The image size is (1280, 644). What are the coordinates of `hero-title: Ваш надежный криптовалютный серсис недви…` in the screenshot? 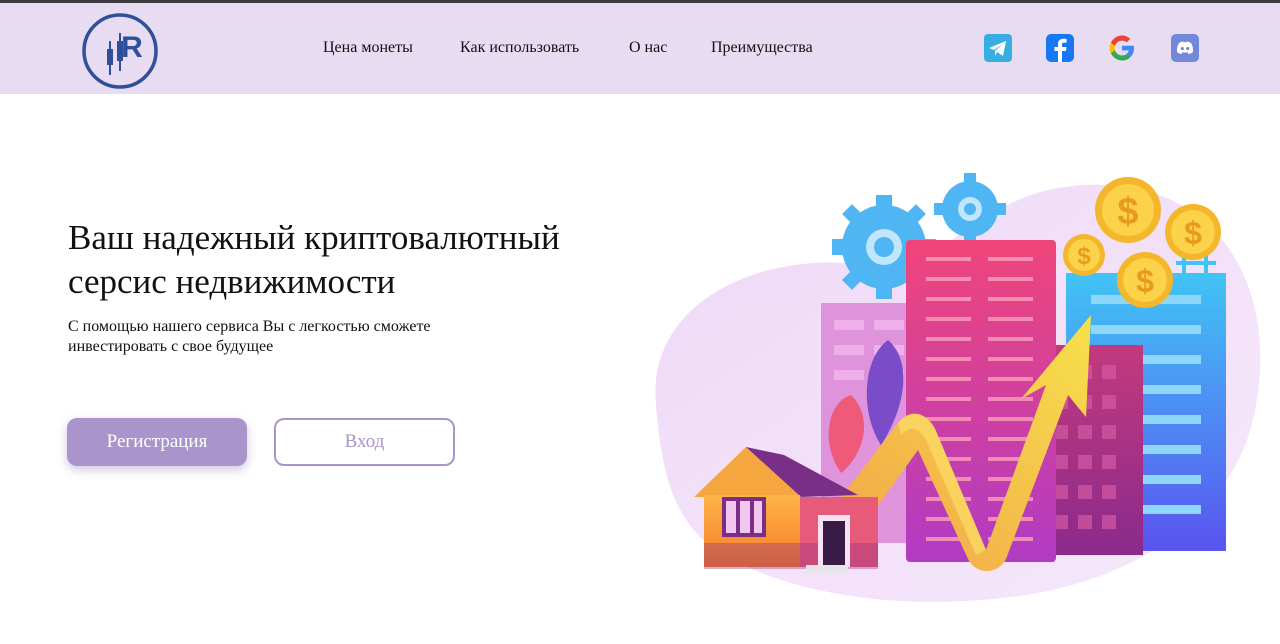 It's located at (348, 260).